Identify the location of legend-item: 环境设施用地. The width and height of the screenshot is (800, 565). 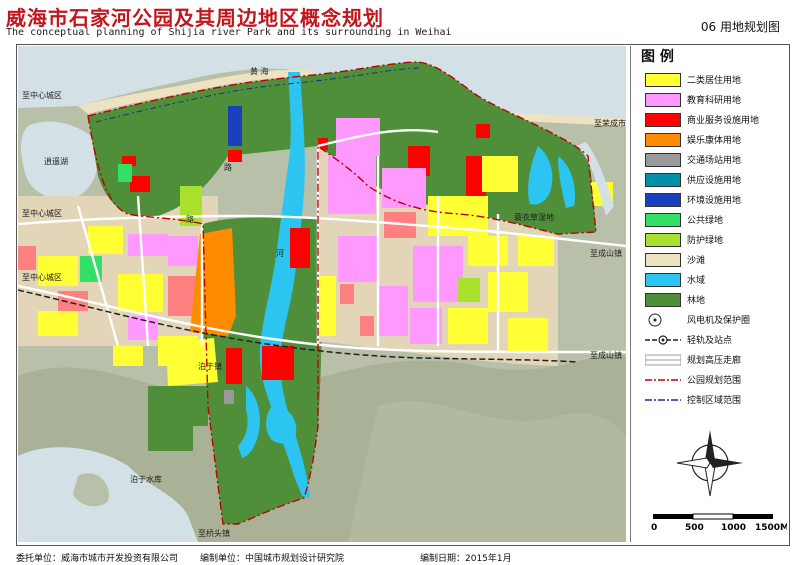
(715, 200).